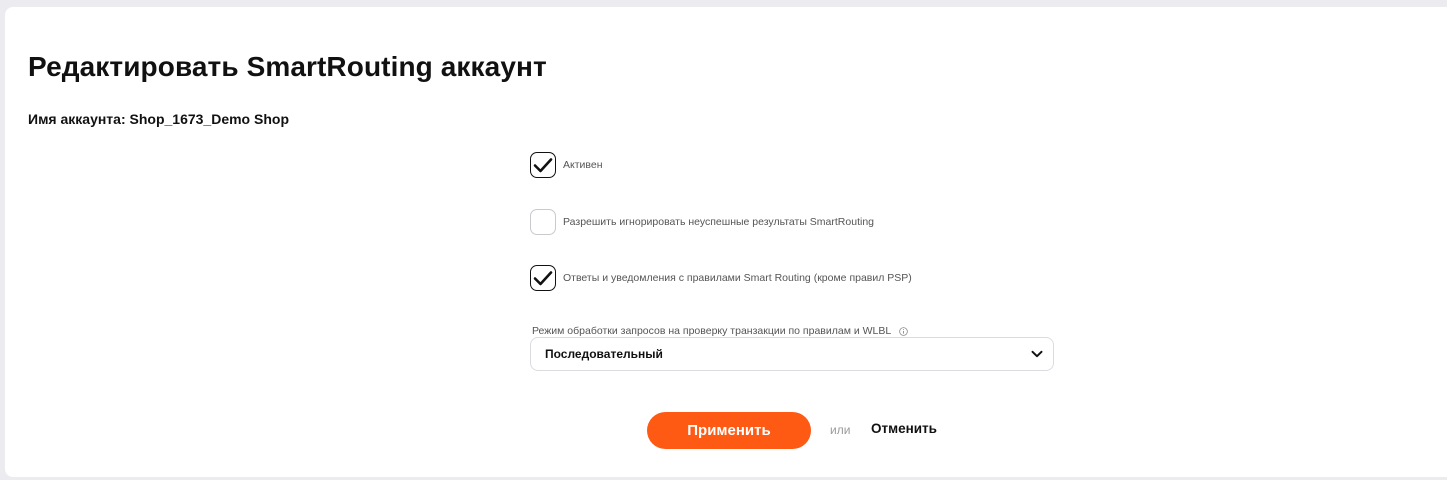  What do you see at coordinates (792, 354) in the screenshot?
I see `mode-select: Последовательный` at bounding box center [792, 354].